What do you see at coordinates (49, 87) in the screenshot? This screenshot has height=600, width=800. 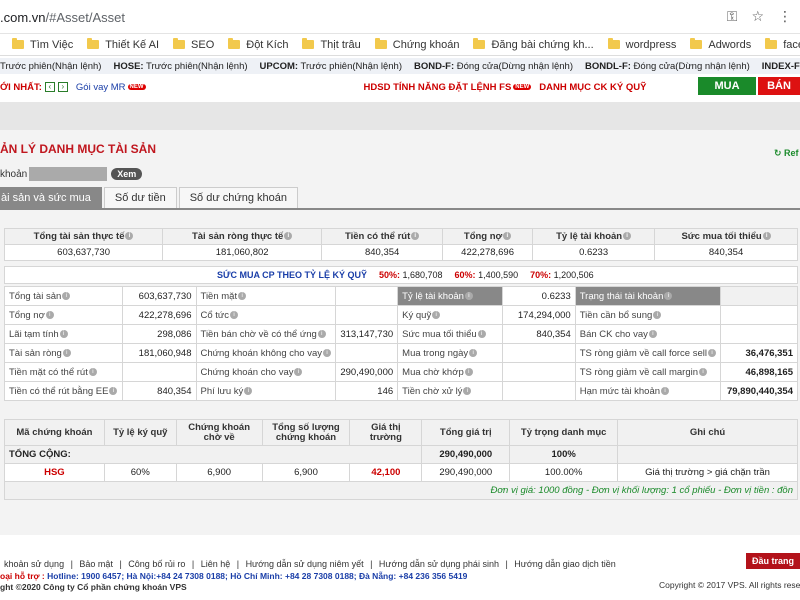 I see `prev-arrow-icon: ‹` at bounding box center [49, 87].